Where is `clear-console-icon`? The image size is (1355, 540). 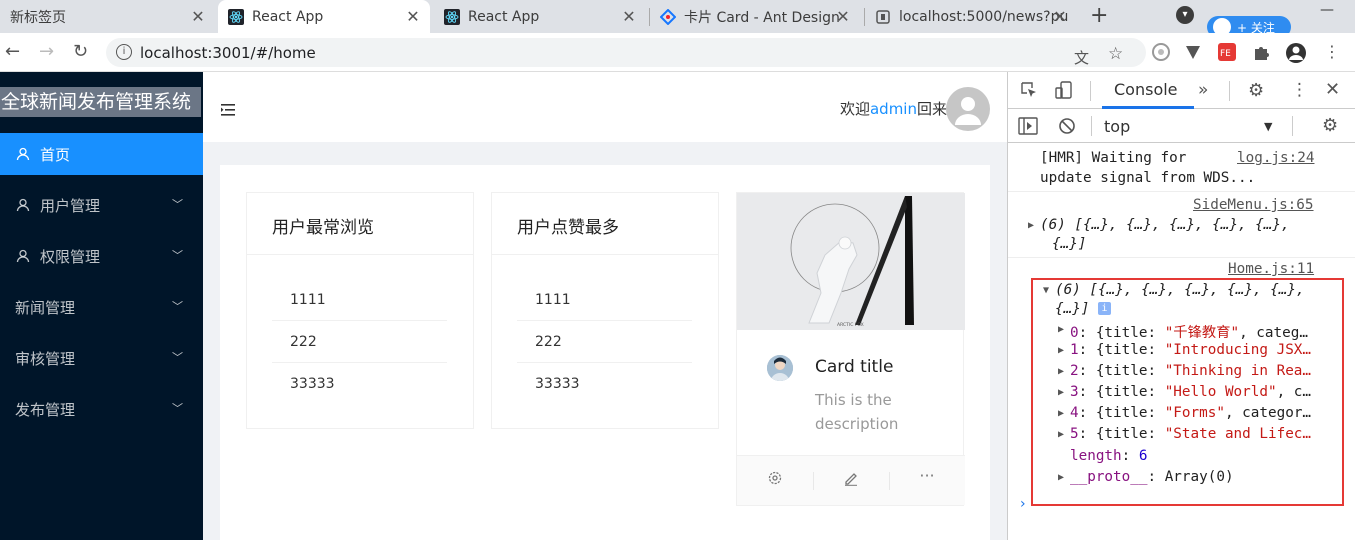
clear-console-icon is located at coordinates (1067, 128).